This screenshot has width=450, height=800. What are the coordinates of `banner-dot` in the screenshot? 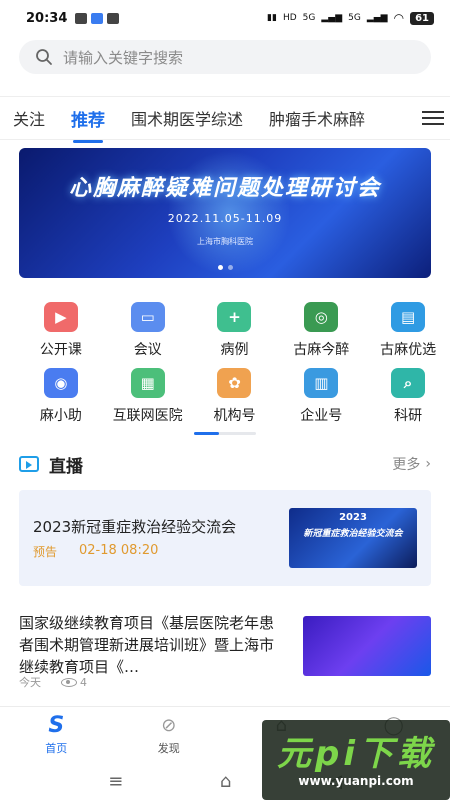 It's located at (230, 267).